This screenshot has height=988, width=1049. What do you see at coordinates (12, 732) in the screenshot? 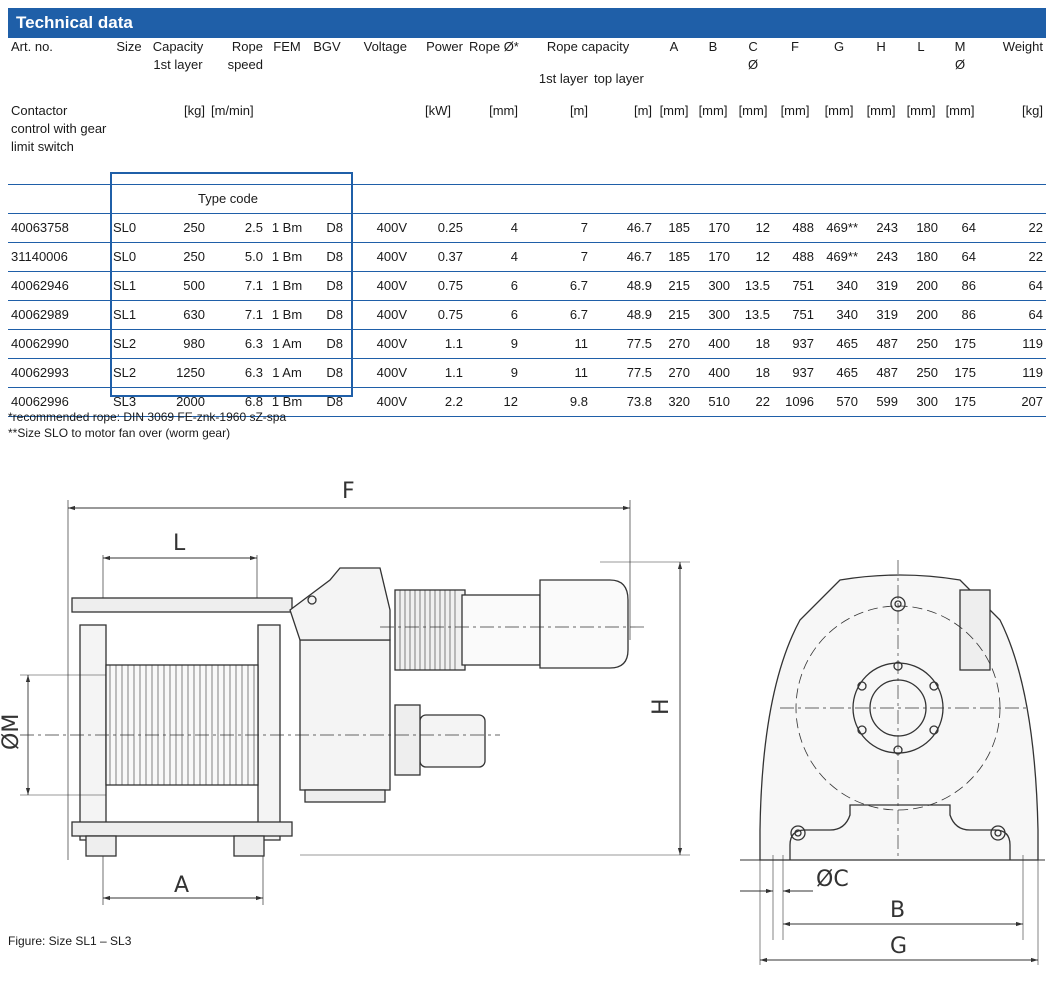
I see `dim-label-m: ØM` at bounding box center [12, 732].